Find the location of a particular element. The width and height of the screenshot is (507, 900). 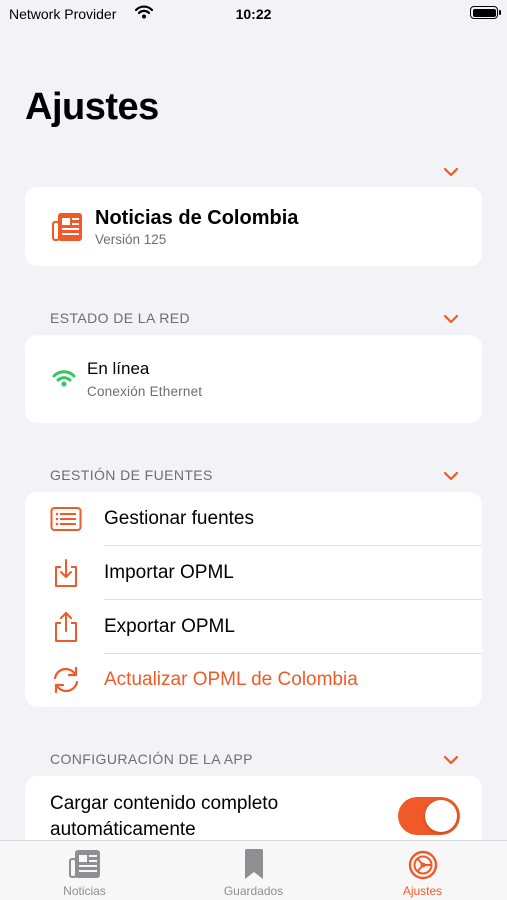

toggle-knob is located at coordinates (441, 816).